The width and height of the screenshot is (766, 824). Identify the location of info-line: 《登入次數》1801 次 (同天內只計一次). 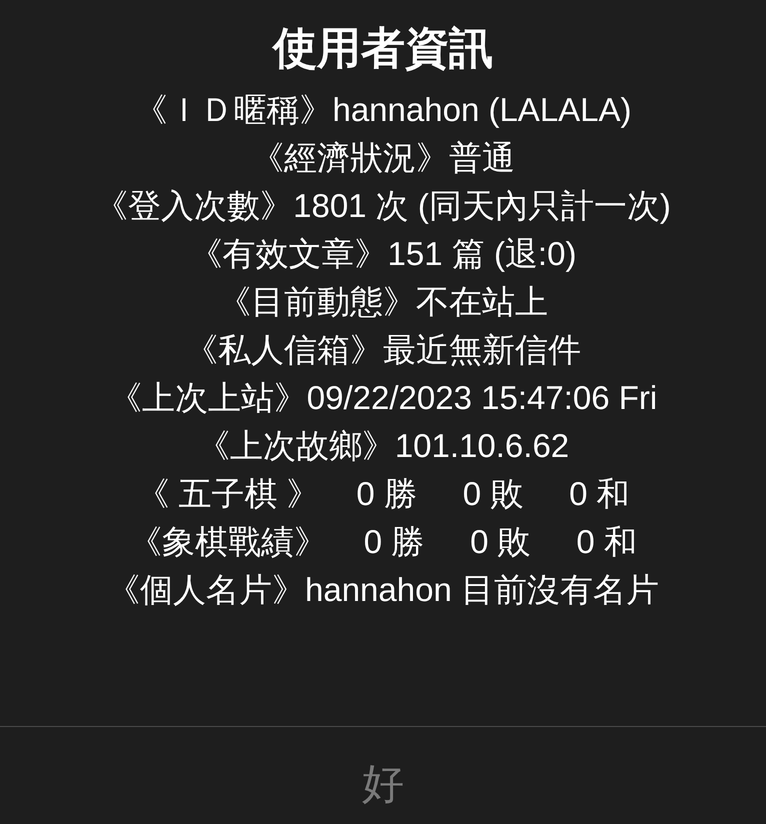
(383, 206).